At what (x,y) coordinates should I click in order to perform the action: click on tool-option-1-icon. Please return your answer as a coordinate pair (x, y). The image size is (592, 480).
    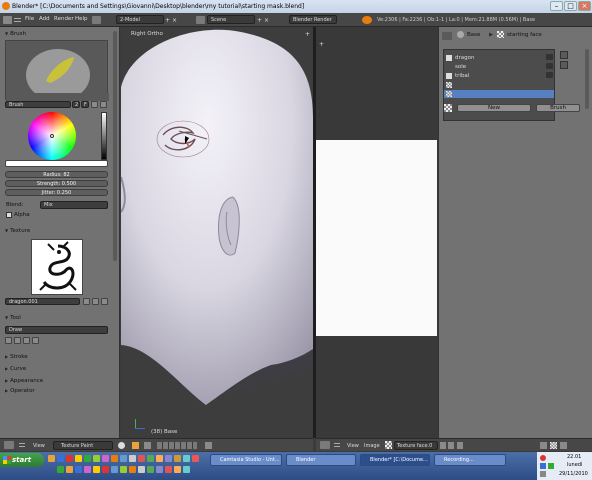
    Looking at the image, I should click on (8, 340).